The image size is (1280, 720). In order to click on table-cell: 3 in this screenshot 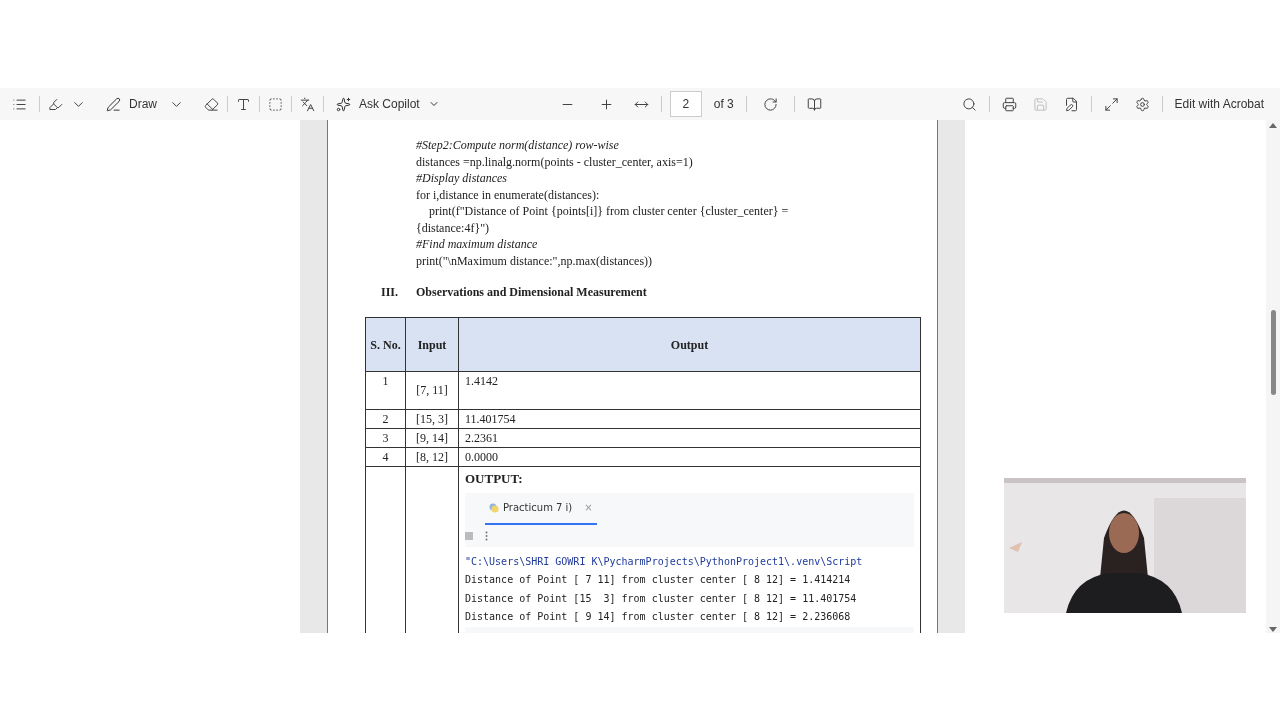, I will do `click(385, 438)`.